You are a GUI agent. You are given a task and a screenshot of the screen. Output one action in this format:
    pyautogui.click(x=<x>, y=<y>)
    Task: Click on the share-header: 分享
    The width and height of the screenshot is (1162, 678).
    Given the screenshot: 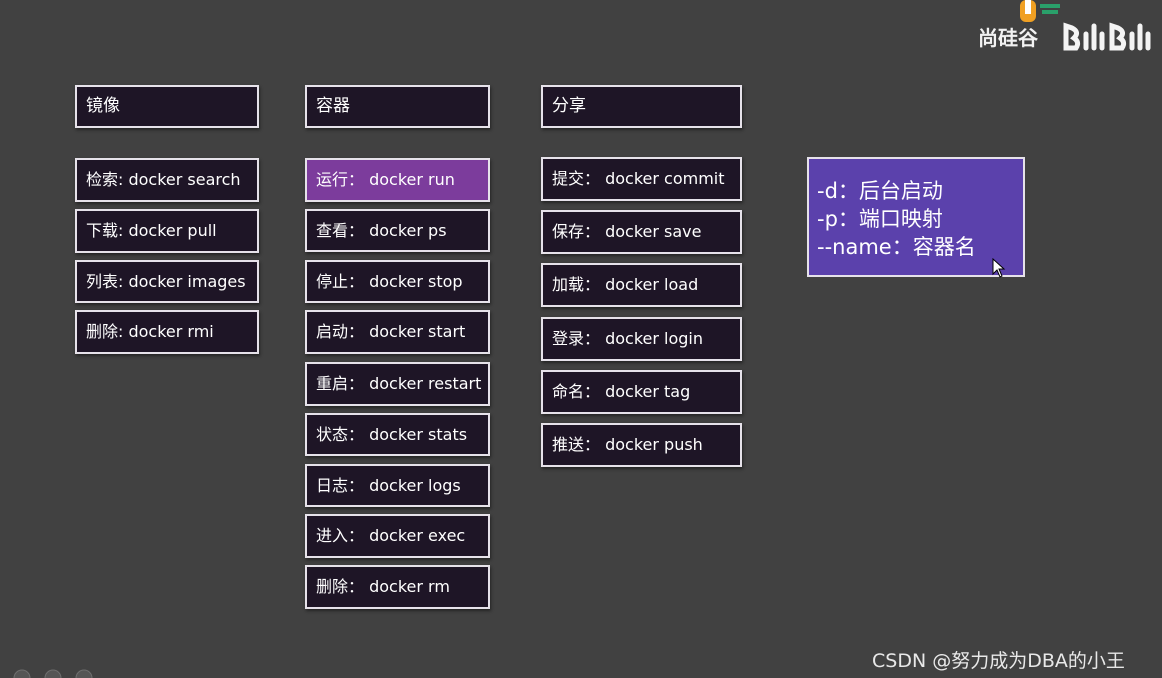 What is the action you would take?
    pyautogui.click(x=641, y=106)
    